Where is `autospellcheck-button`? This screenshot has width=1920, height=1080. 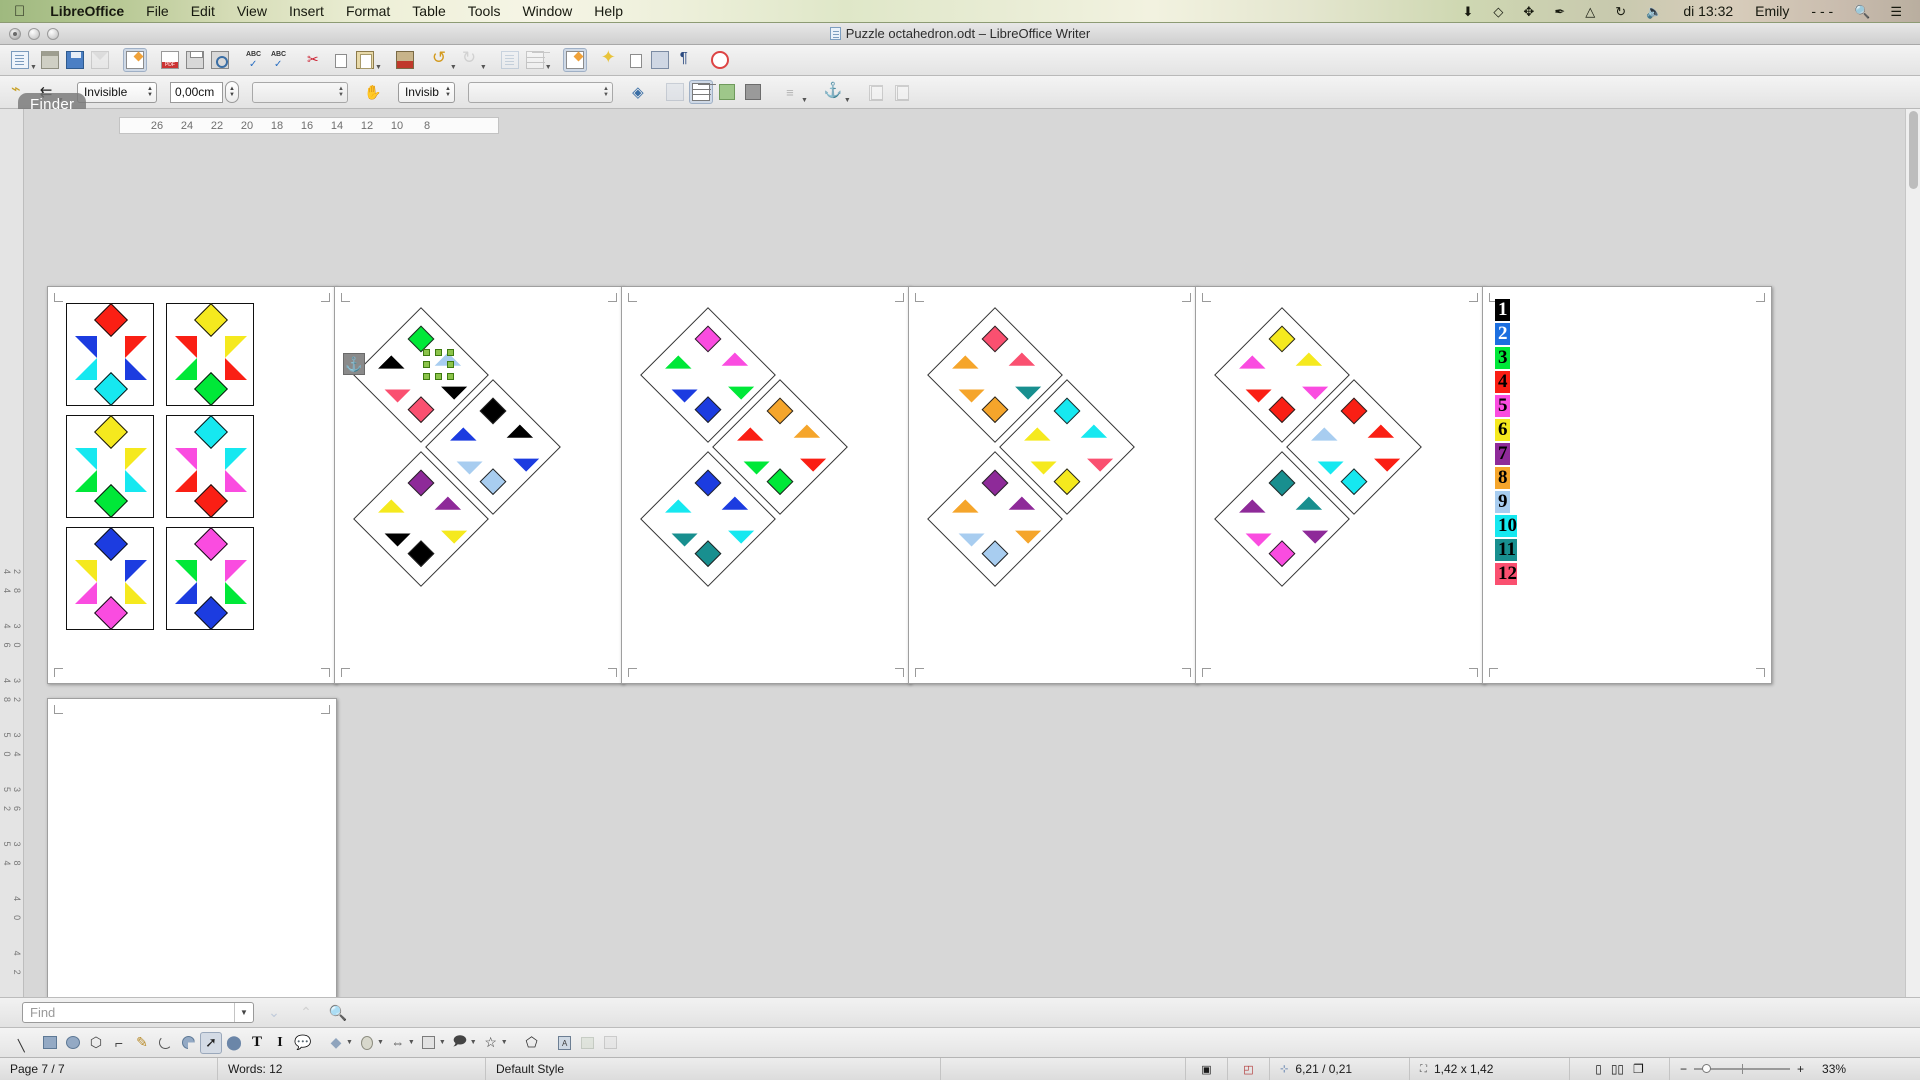
autospellcheck-button is located at coordinates (280, 60).